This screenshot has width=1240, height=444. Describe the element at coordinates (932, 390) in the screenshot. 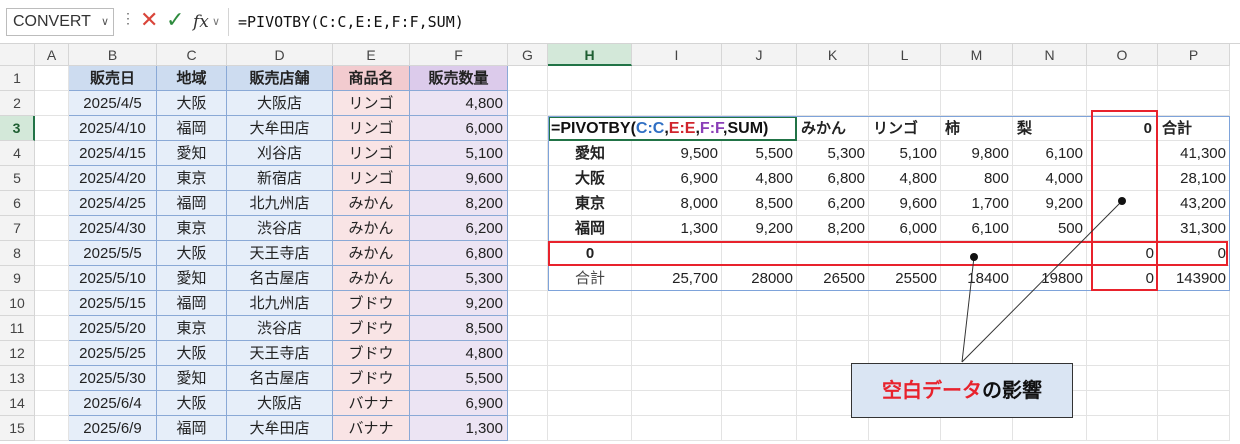

I see `callout-red-text: 空白データ` at that location.